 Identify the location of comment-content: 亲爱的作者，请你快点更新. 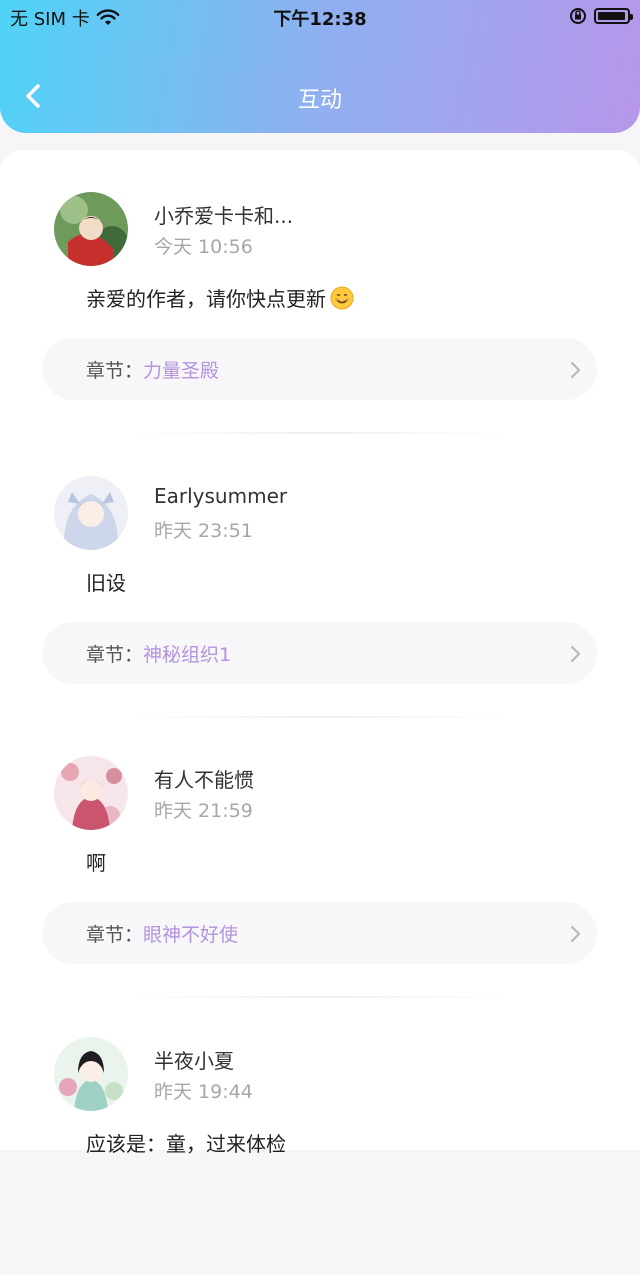
(220, 297).